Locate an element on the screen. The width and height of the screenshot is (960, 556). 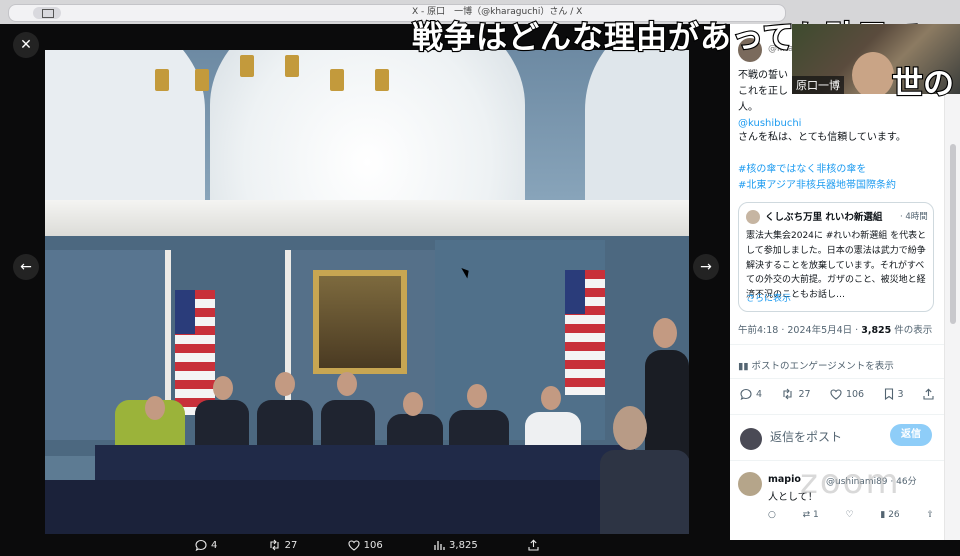
reply-submit-button: 返信 is located at coordinates (911, 435).